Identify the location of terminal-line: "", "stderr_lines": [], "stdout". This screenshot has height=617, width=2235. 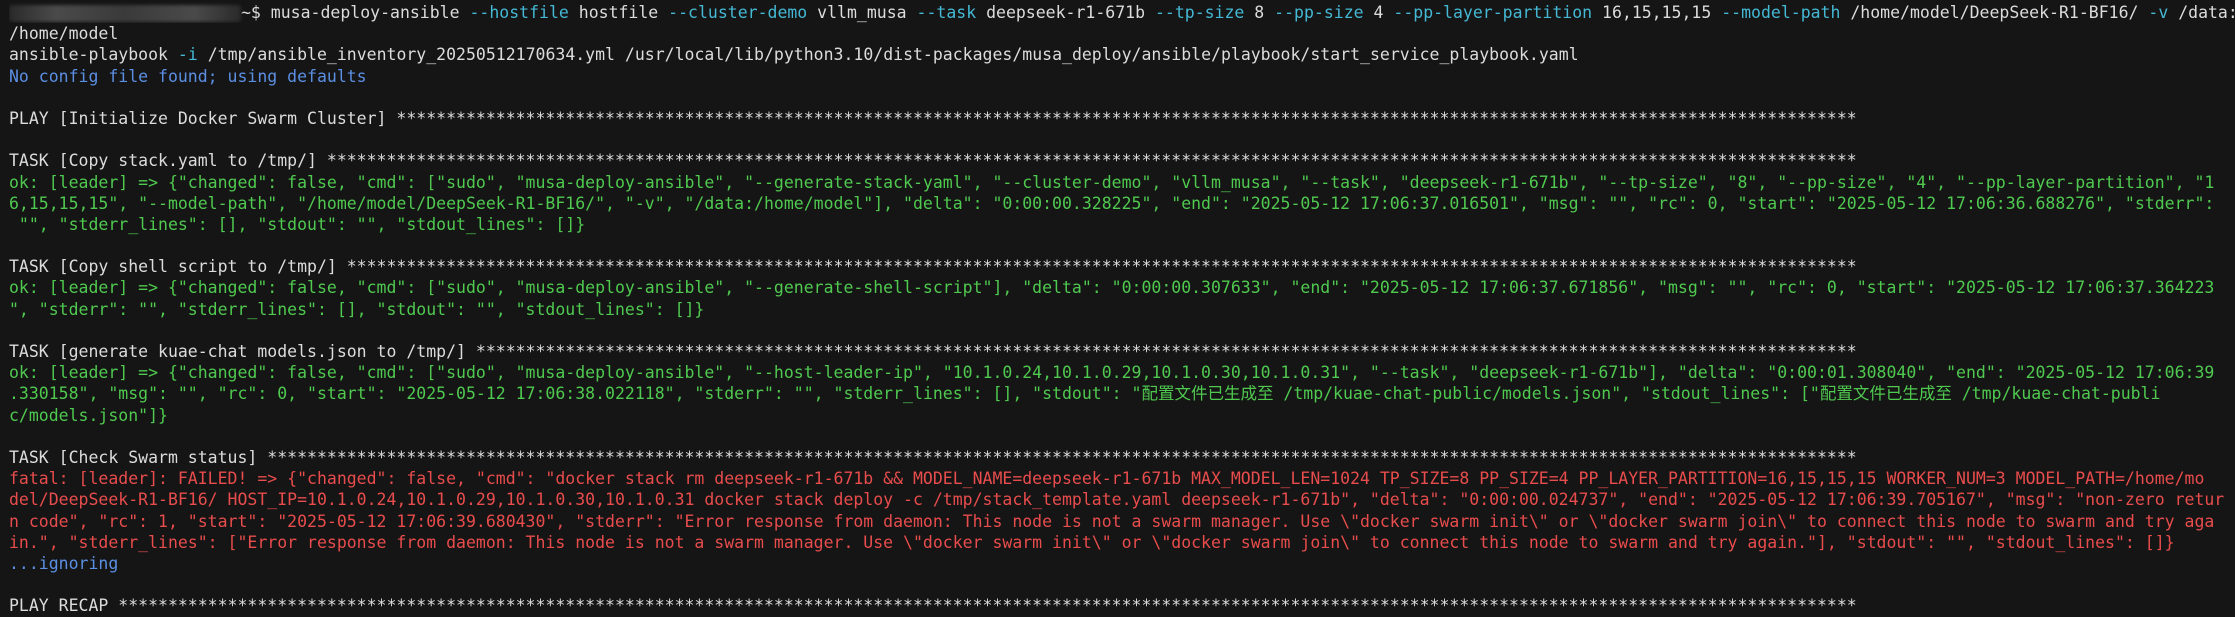
(1122, 224).